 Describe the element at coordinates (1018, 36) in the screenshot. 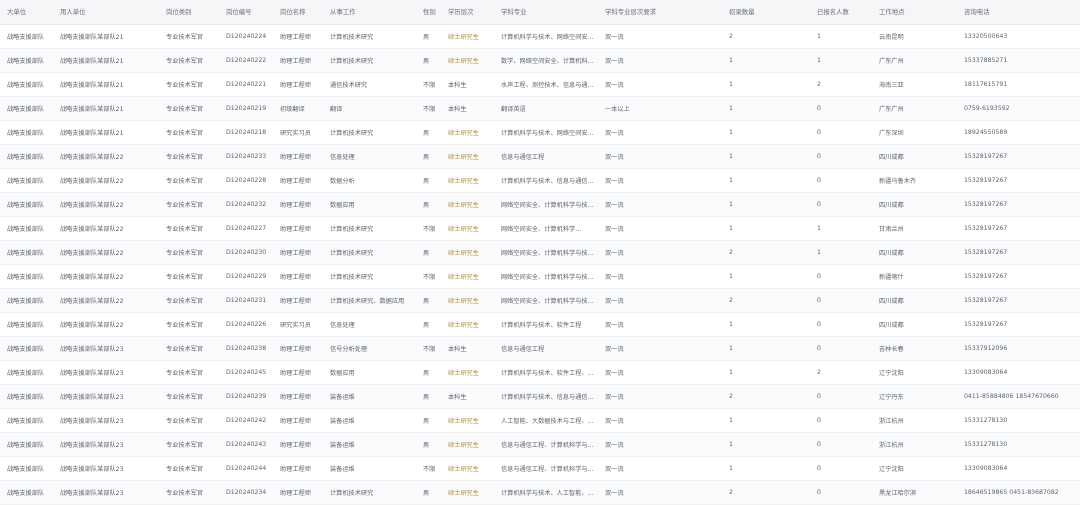

I see `cell-contact-phone: 13320500643` at that location.